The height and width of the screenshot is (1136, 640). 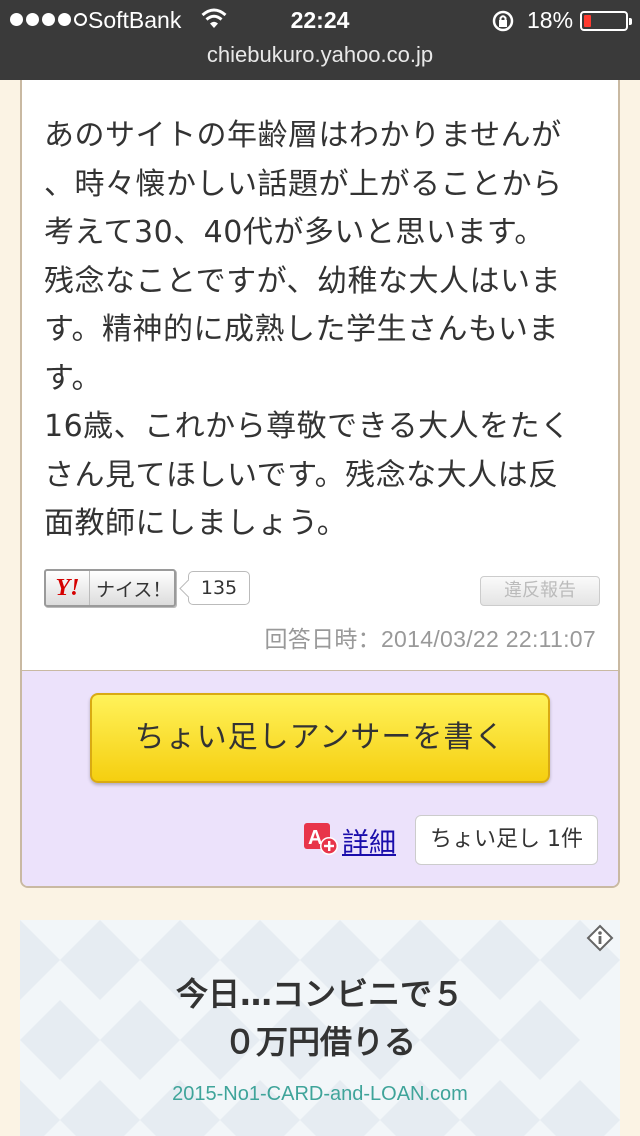 I want to click on battery-icon, so click(x=606, y=21).